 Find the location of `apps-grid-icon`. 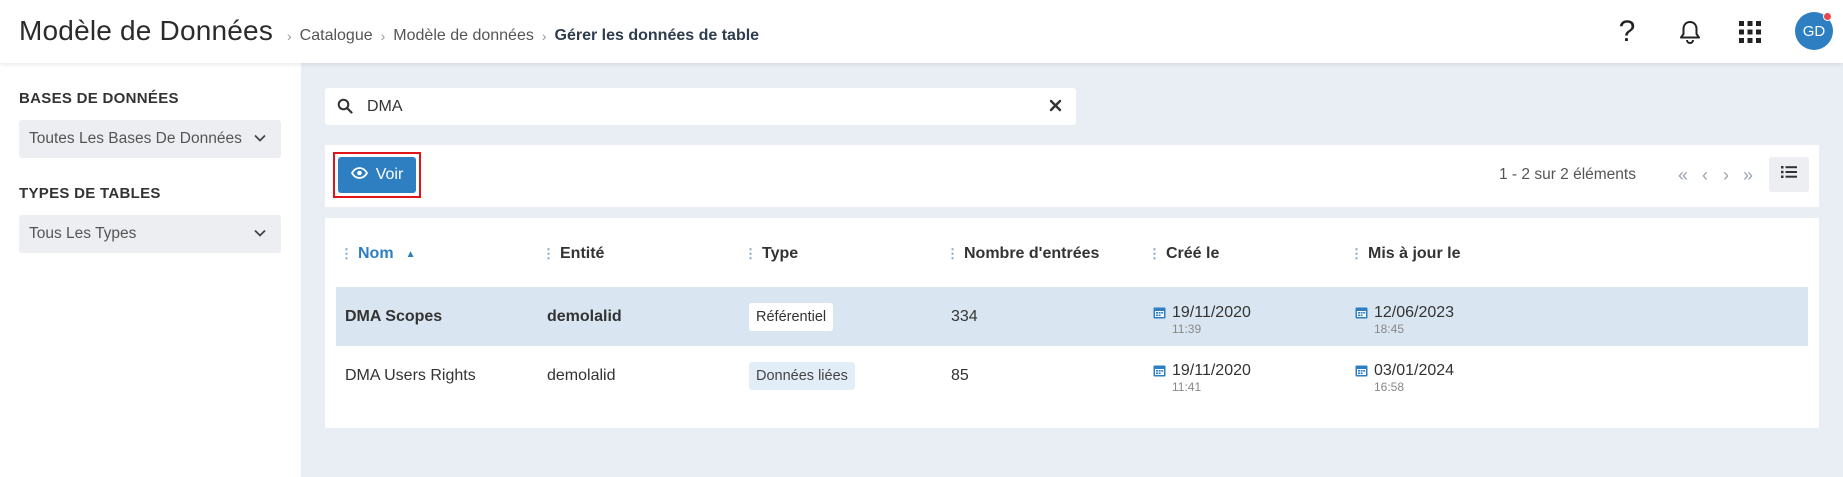

apps-grid-icon is located at coordinates (1750, 32).